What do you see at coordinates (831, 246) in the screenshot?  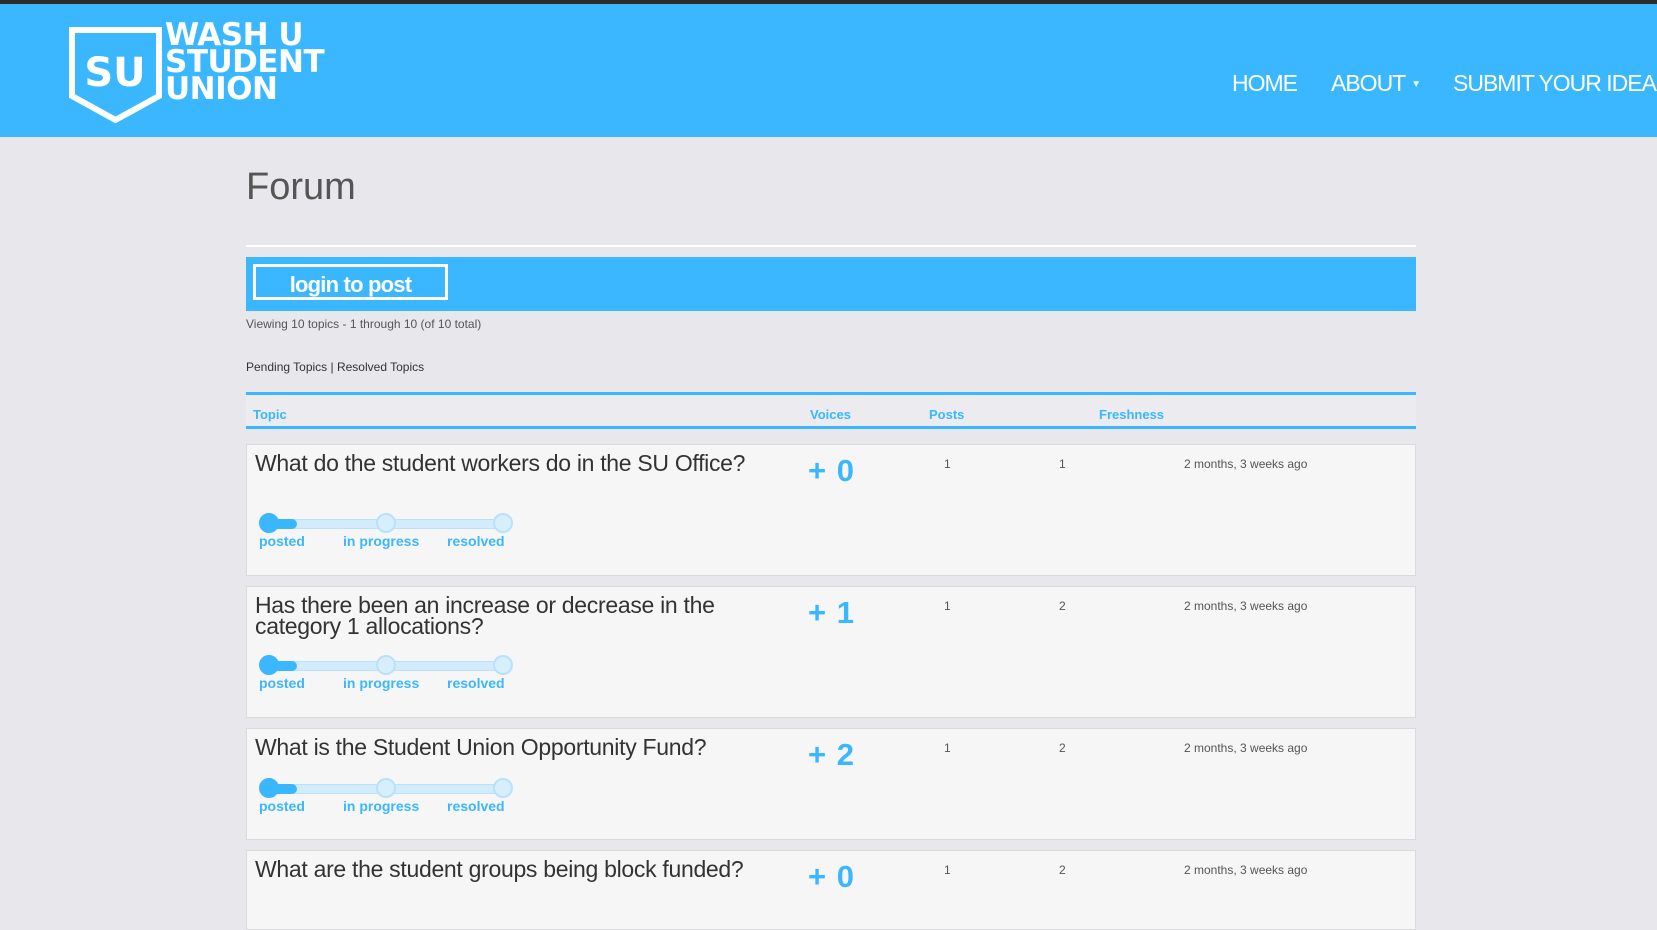 I see `divider` at bounding box center [831, 246].